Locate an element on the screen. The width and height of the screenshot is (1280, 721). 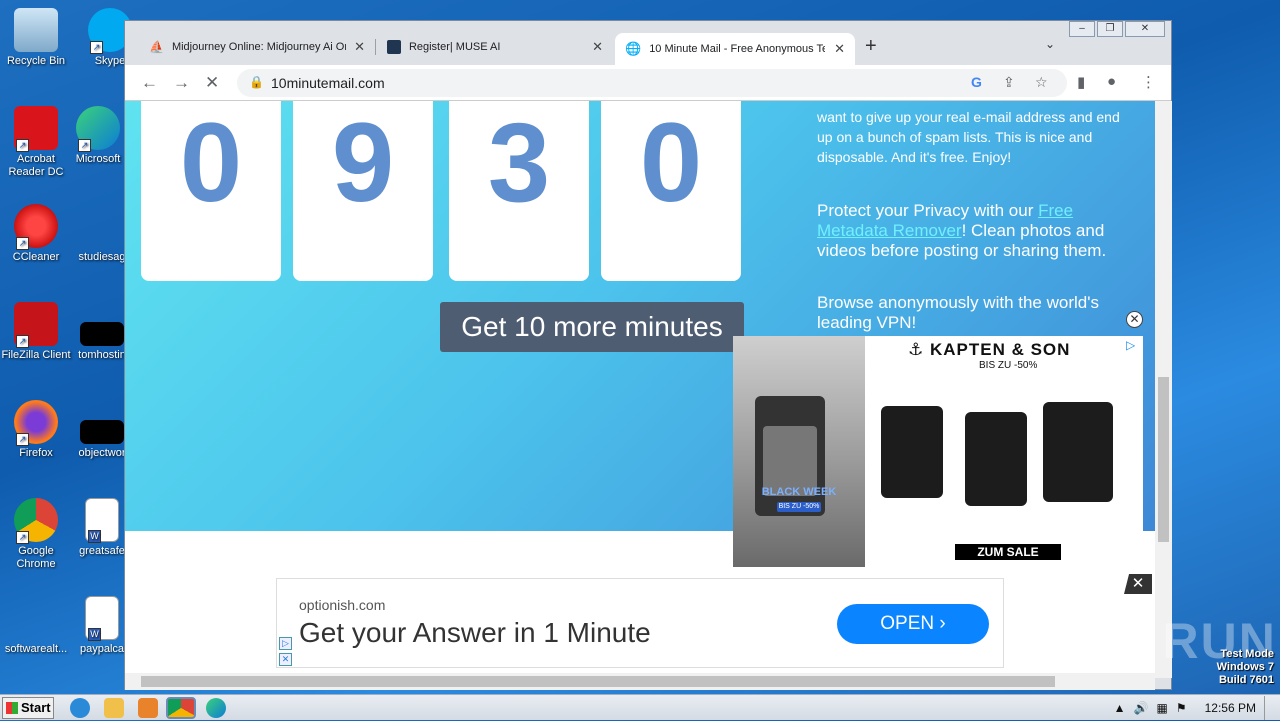
ccleaner-icon: ↗ is located at coordinates (36, 227).